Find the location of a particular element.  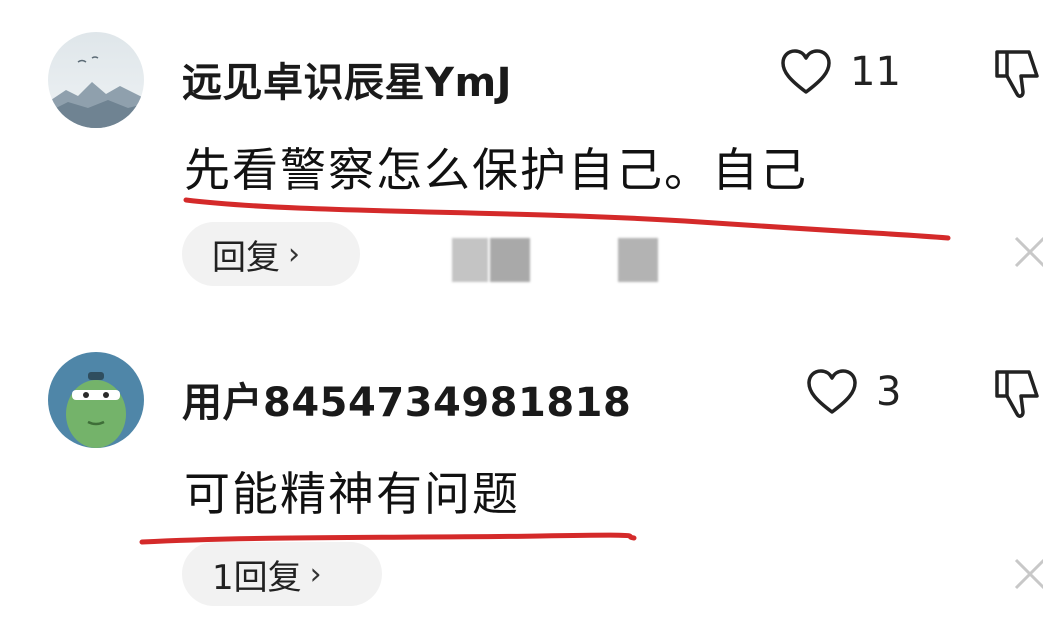

like-button: 3 is located at coordinates (853, 392).